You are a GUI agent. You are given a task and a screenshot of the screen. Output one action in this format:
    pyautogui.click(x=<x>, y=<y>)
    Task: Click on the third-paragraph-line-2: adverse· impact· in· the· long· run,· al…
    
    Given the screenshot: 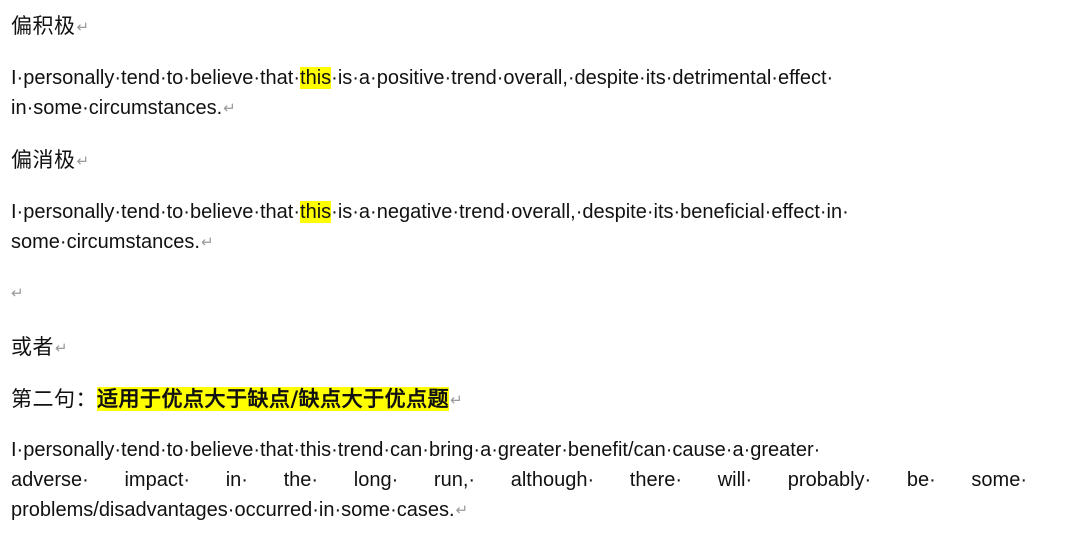 What is the action you would take?
    pyautogui.click(x=519, y=480)
    